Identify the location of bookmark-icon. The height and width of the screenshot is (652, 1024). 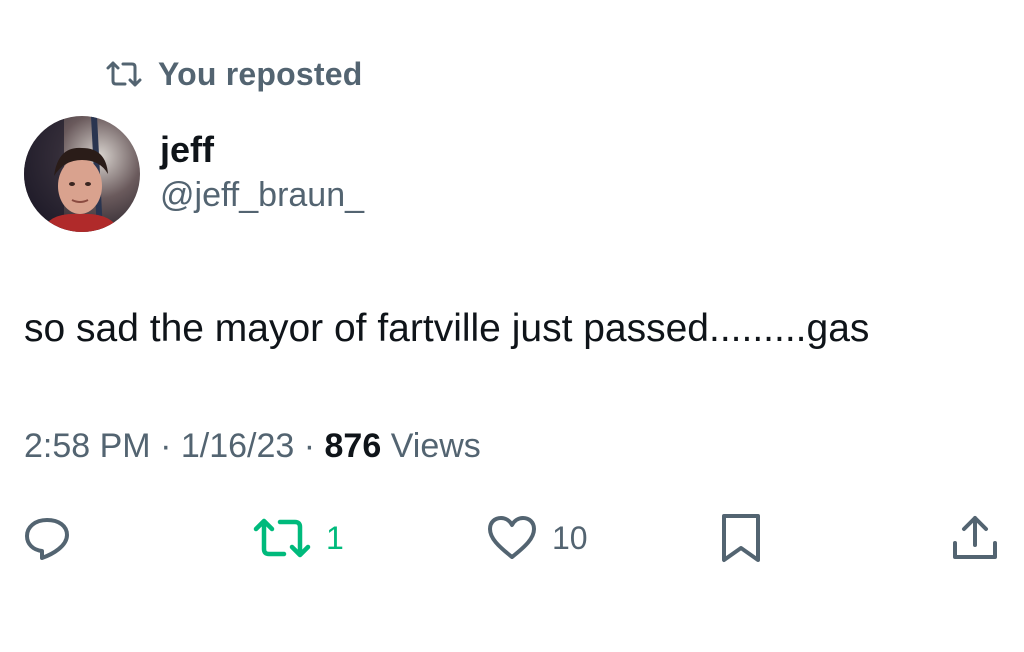
(741, 538).